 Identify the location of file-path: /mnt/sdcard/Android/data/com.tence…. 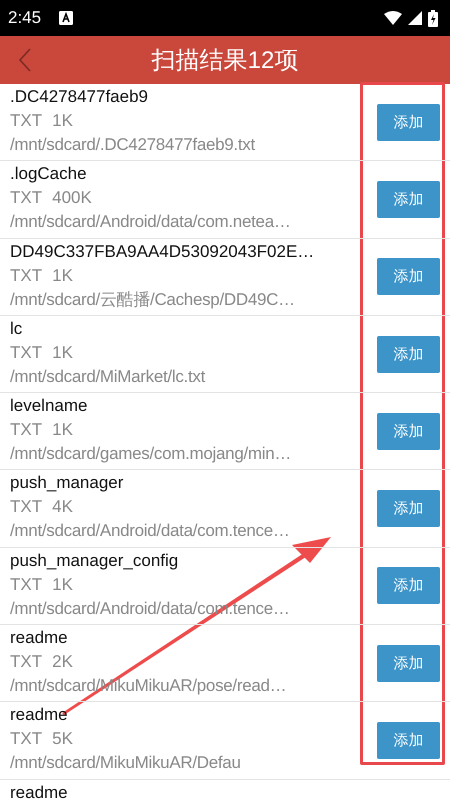
(150, 530).